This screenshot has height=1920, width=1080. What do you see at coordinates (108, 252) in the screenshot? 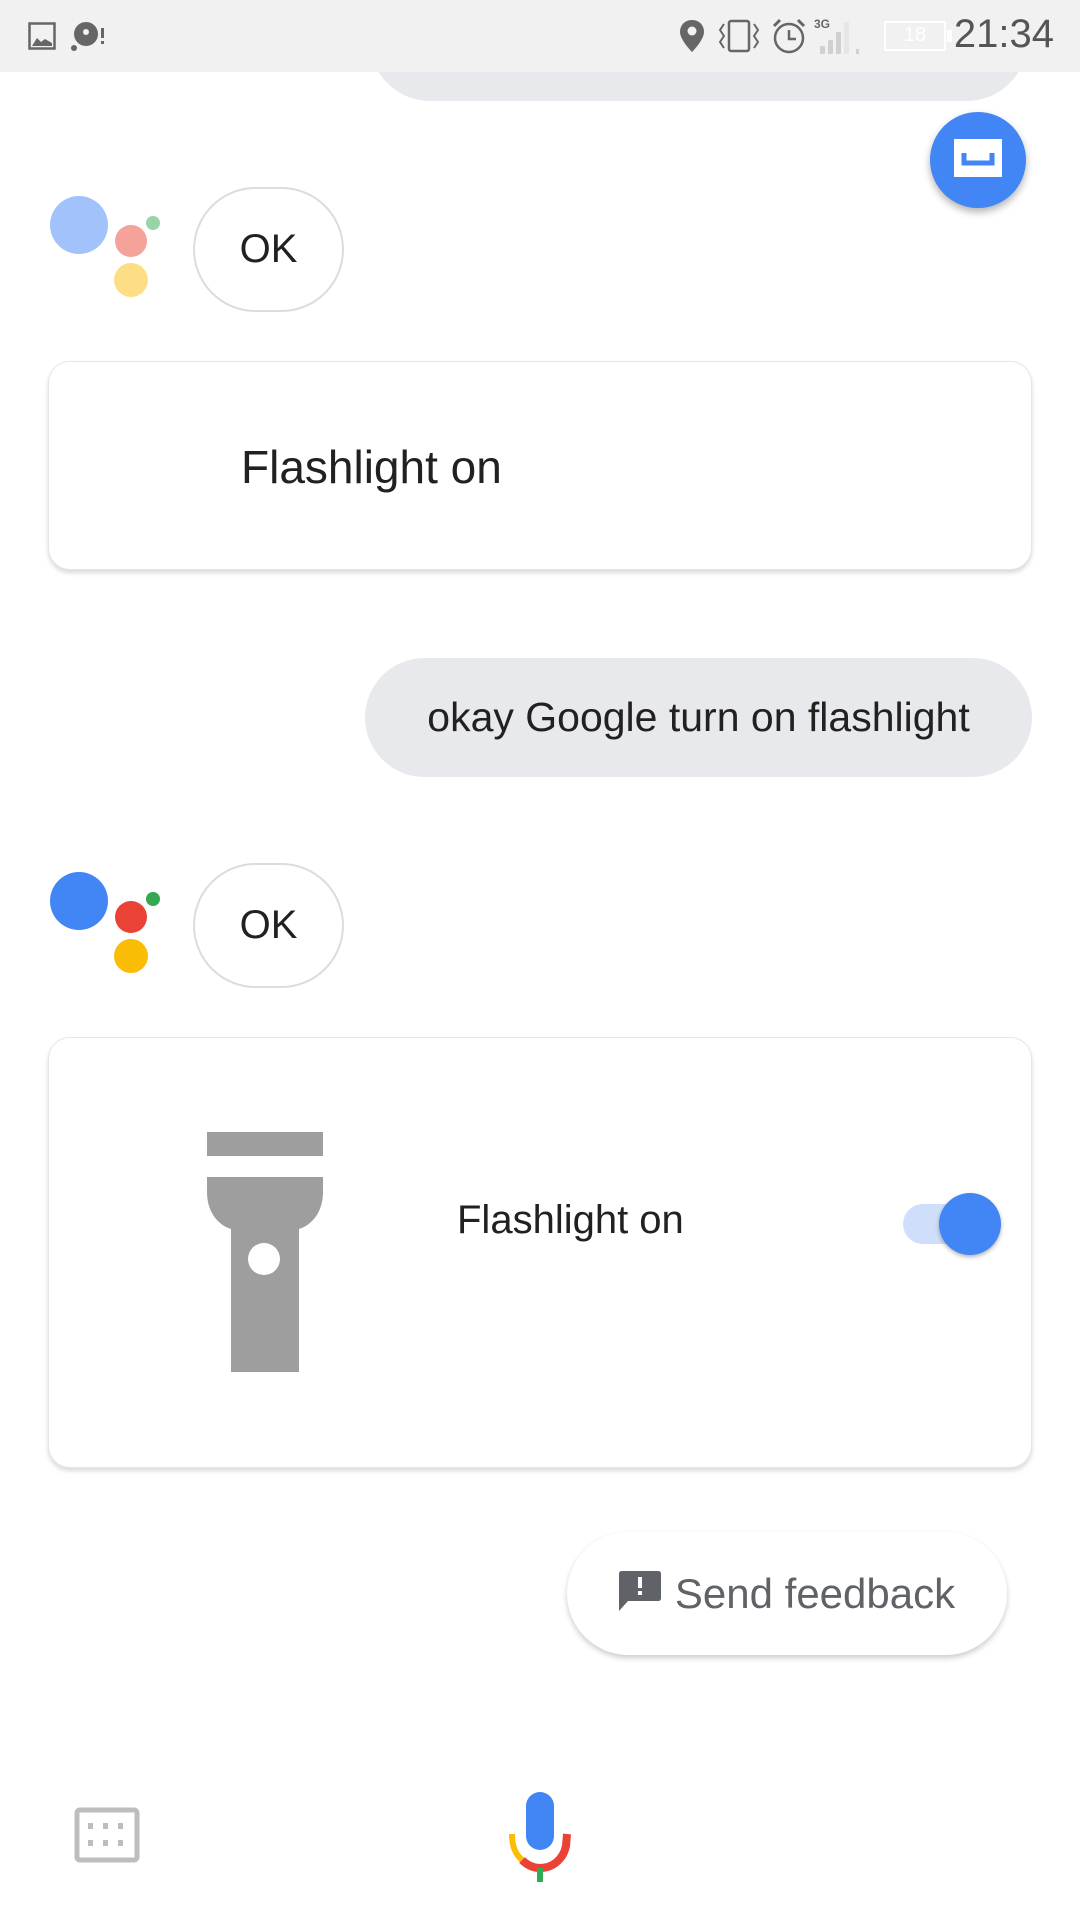
I see `assistant-logo-faded` at bounding box center [108, 252].